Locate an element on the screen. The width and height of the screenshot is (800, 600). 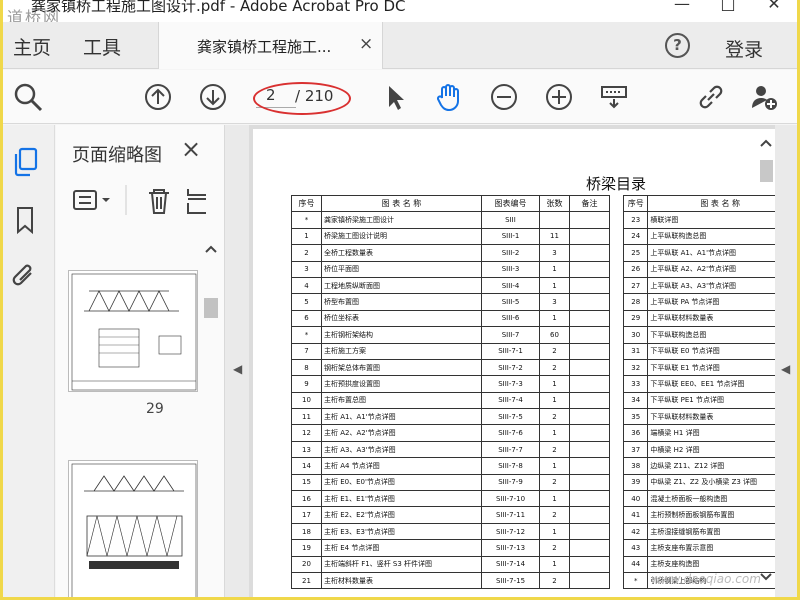
close-window-button: ✕ is located at coordinates (774, 6).